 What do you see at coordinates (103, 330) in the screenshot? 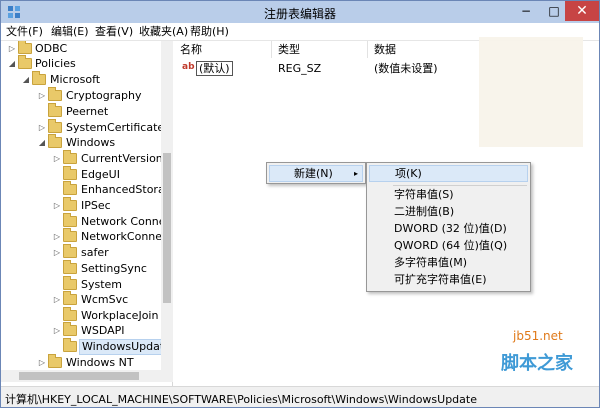
I see `tree-item-label: WSDAPI` at bounding box center [103, 330].